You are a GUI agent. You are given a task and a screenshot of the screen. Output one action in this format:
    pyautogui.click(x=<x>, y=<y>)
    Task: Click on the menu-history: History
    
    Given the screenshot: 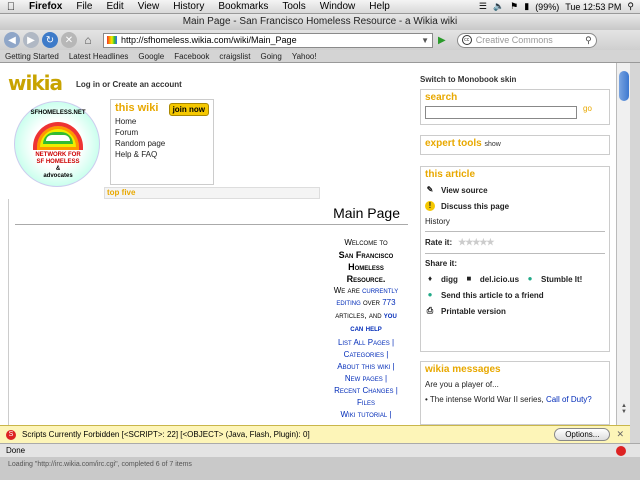 What is the action you would take?
    pyautogui.click(x=188, y=6)
    